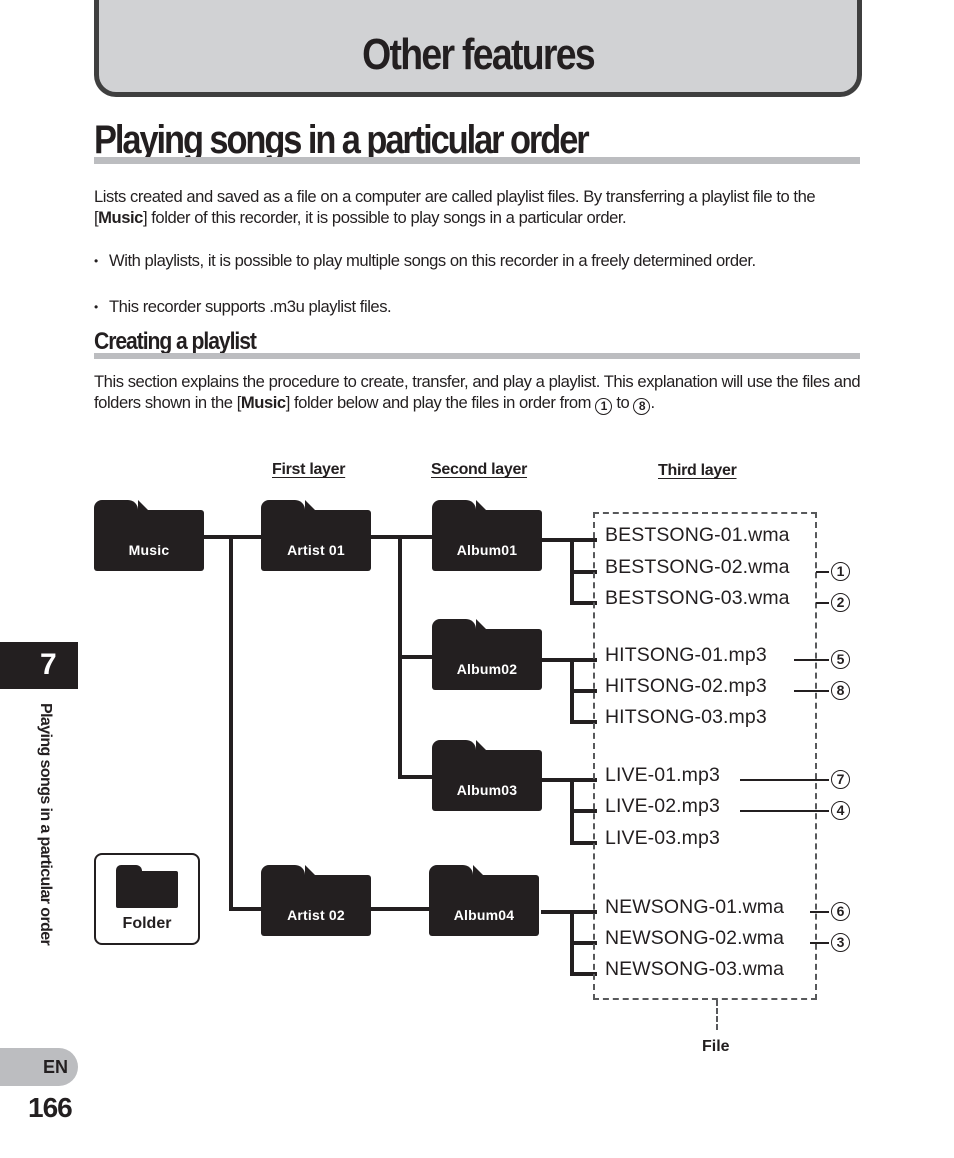  Describe the element at coordinates (484, 915) in the screenshot. I see `folder-label: Album04` at that location.